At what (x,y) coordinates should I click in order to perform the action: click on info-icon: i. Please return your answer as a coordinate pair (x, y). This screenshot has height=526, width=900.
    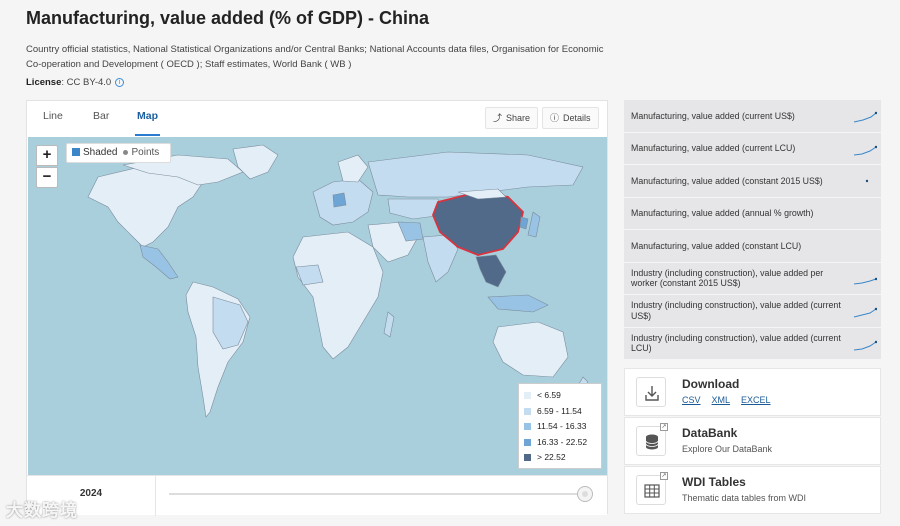
    Looking at the image, I should click on (120, 82).